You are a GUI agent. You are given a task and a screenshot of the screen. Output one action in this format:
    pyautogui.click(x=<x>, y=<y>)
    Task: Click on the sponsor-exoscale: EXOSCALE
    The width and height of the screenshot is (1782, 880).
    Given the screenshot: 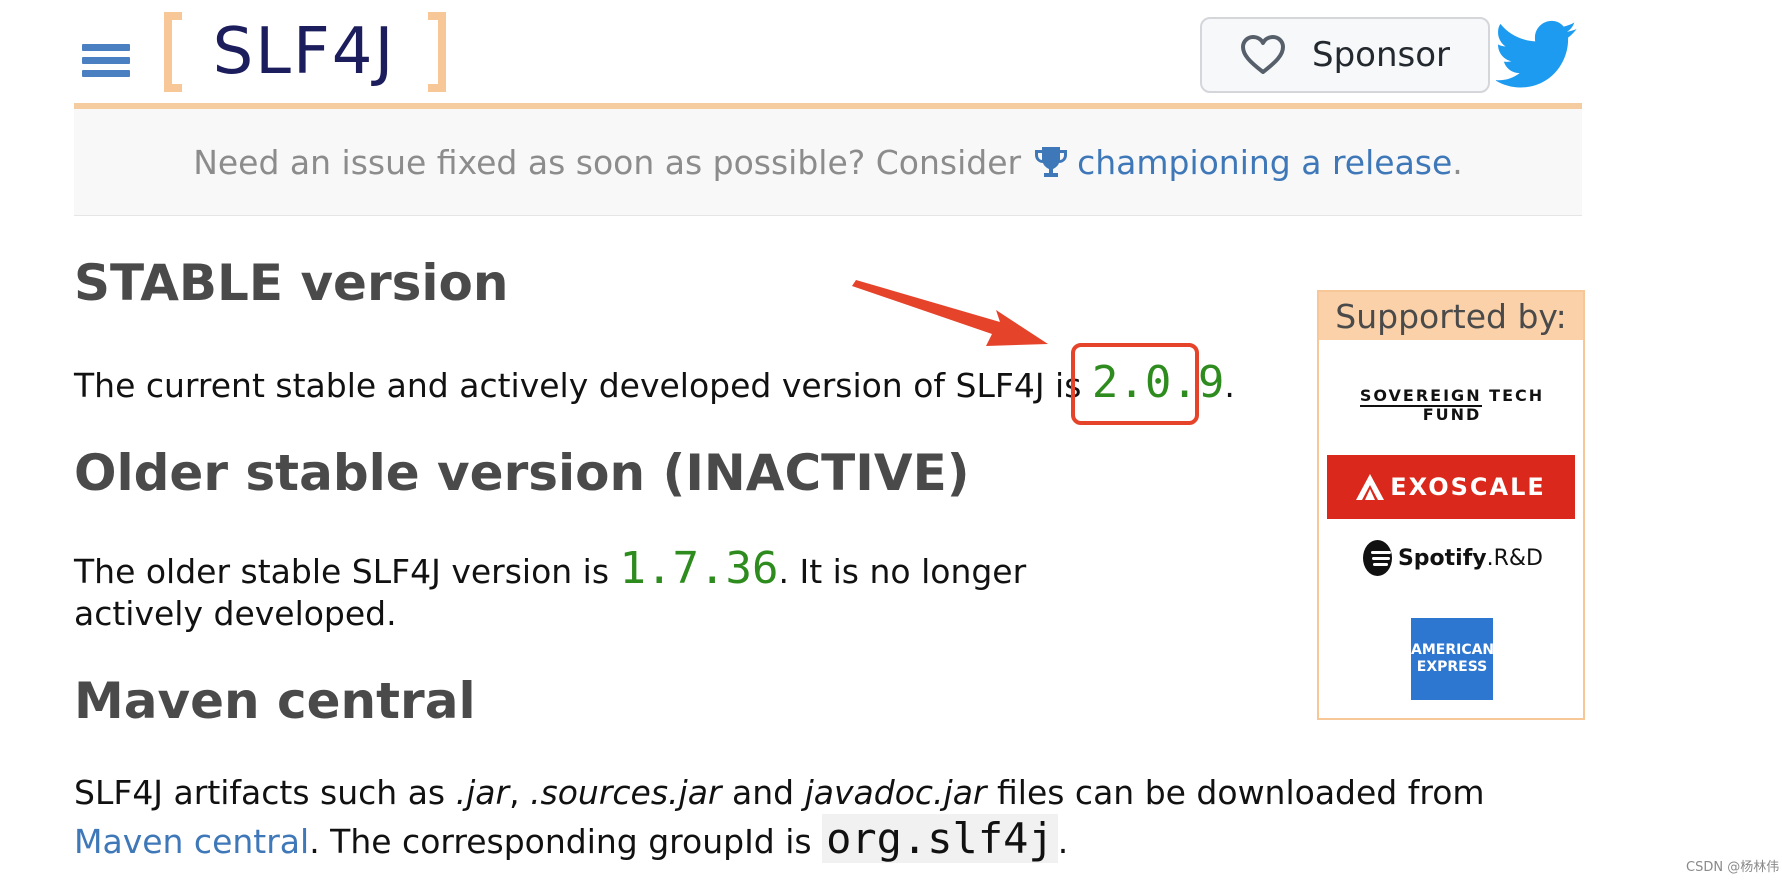 What is the action you would take?
    pyautogui.click(x=1451, y=487)
    